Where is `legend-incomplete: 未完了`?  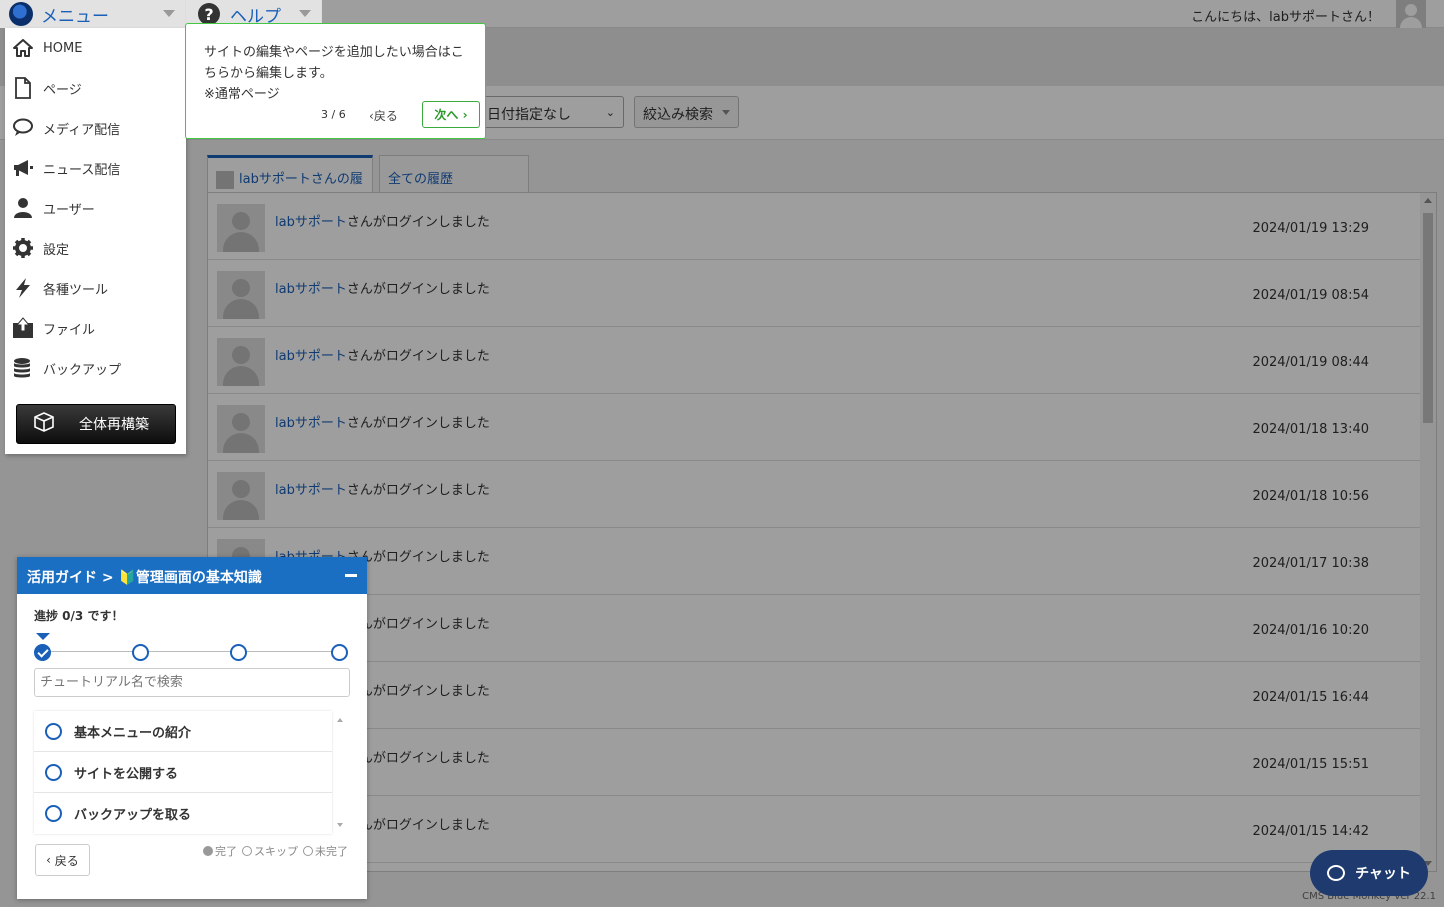 legend-incomplete: 未完了 is located at coordinates (325, 851).